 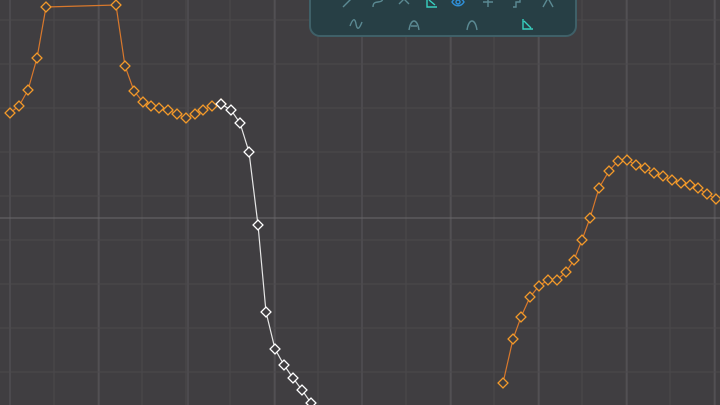 I want to click on auto-tangent-icon, so click(x=548, y=6).